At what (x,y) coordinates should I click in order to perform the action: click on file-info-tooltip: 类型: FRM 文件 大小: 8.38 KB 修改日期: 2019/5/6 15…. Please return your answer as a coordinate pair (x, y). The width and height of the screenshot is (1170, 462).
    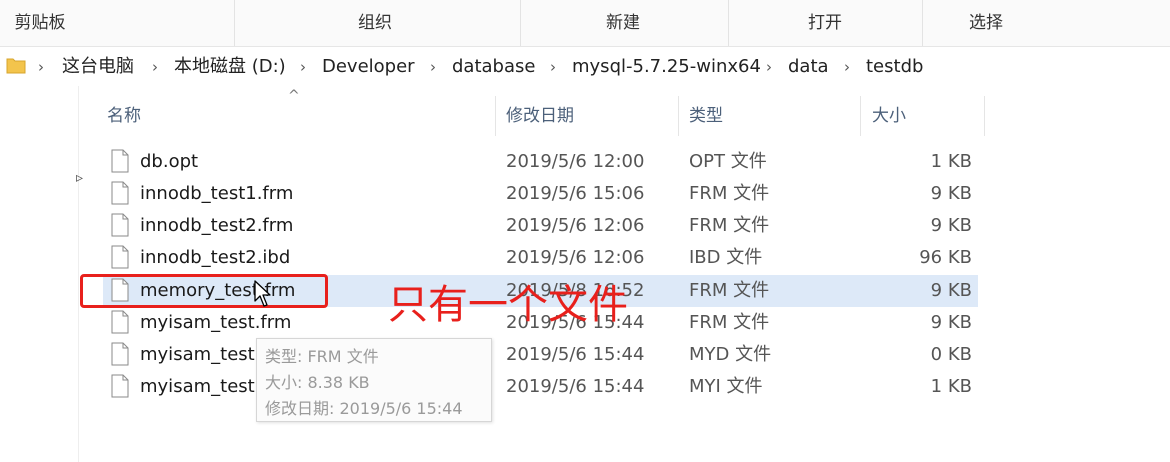
    Looking at the image, I should click on (374, 380).